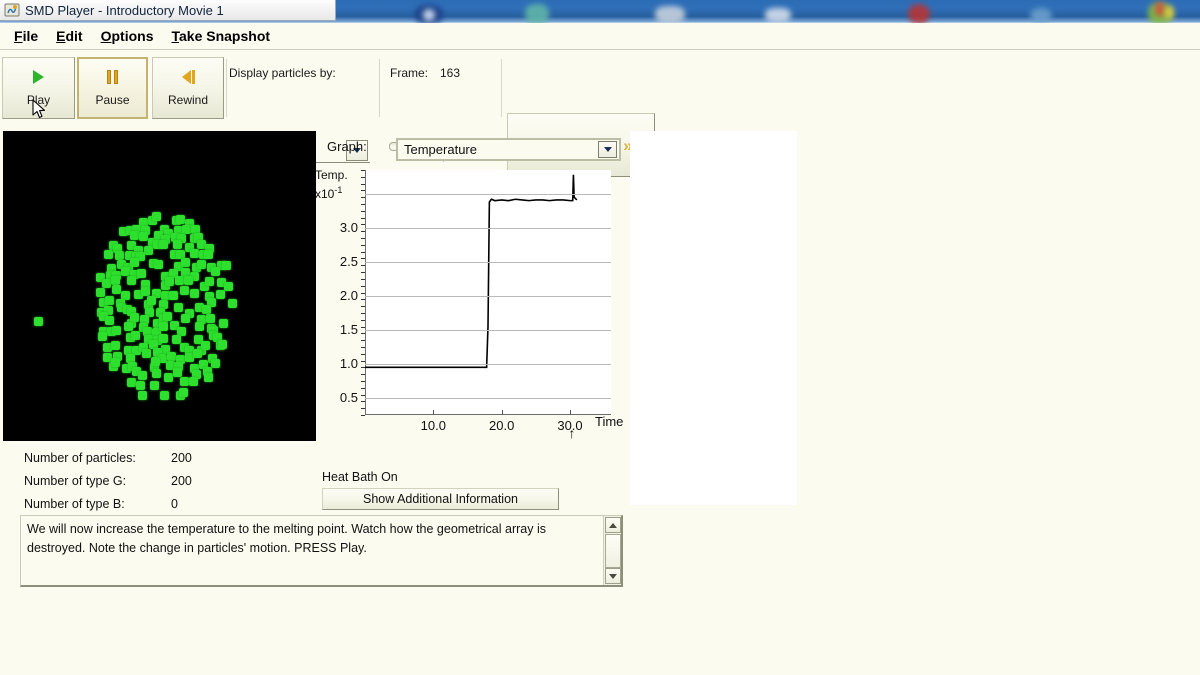 Image resolution: width=1200 pixels, height=675 pixels. I want to click on chart-y-tick-label: 2.5, so click(348, 261).